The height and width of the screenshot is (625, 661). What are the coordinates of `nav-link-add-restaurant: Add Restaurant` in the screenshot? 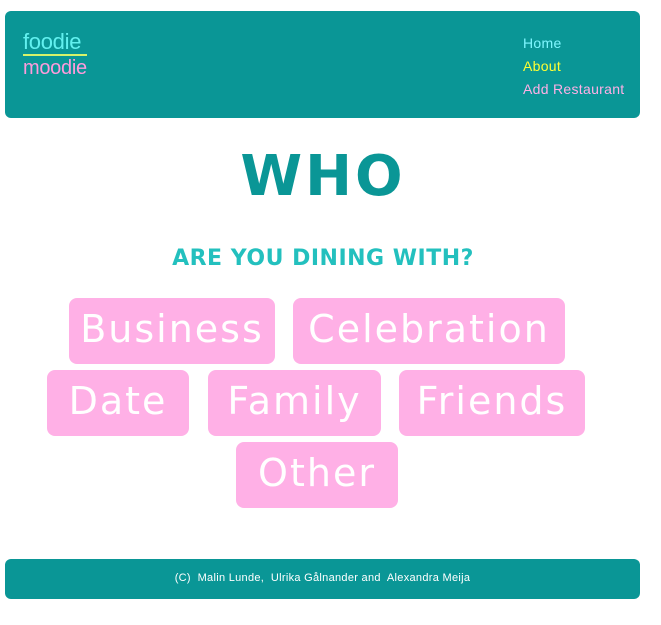 It's located at (580, 89).